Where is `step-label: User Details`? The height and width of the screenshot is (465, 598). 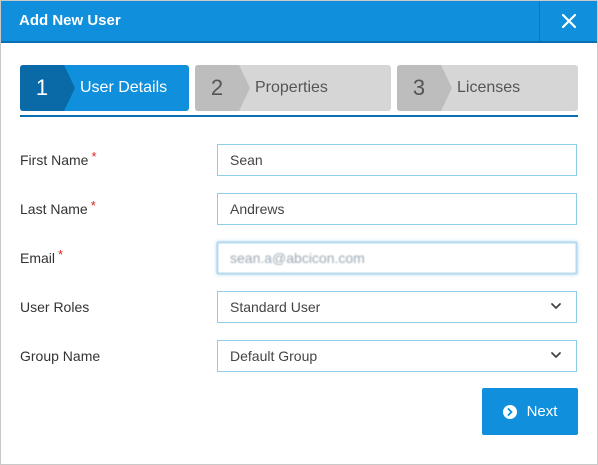 step-label: User Details is located at coordinates (124, 87).